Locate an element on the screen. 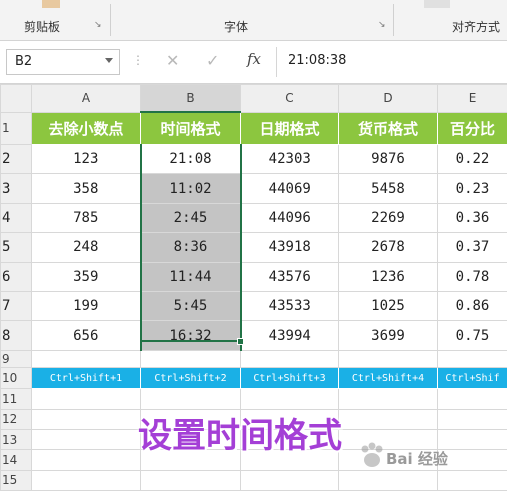  fill-handle is located at coordinates (240, 341).